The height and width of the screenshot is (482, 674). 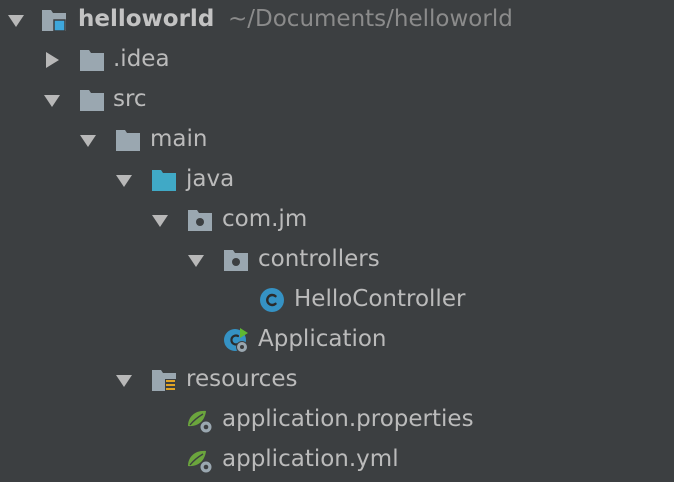 I want to click on spring-boot-class-icon, so click(x=236, y=340).